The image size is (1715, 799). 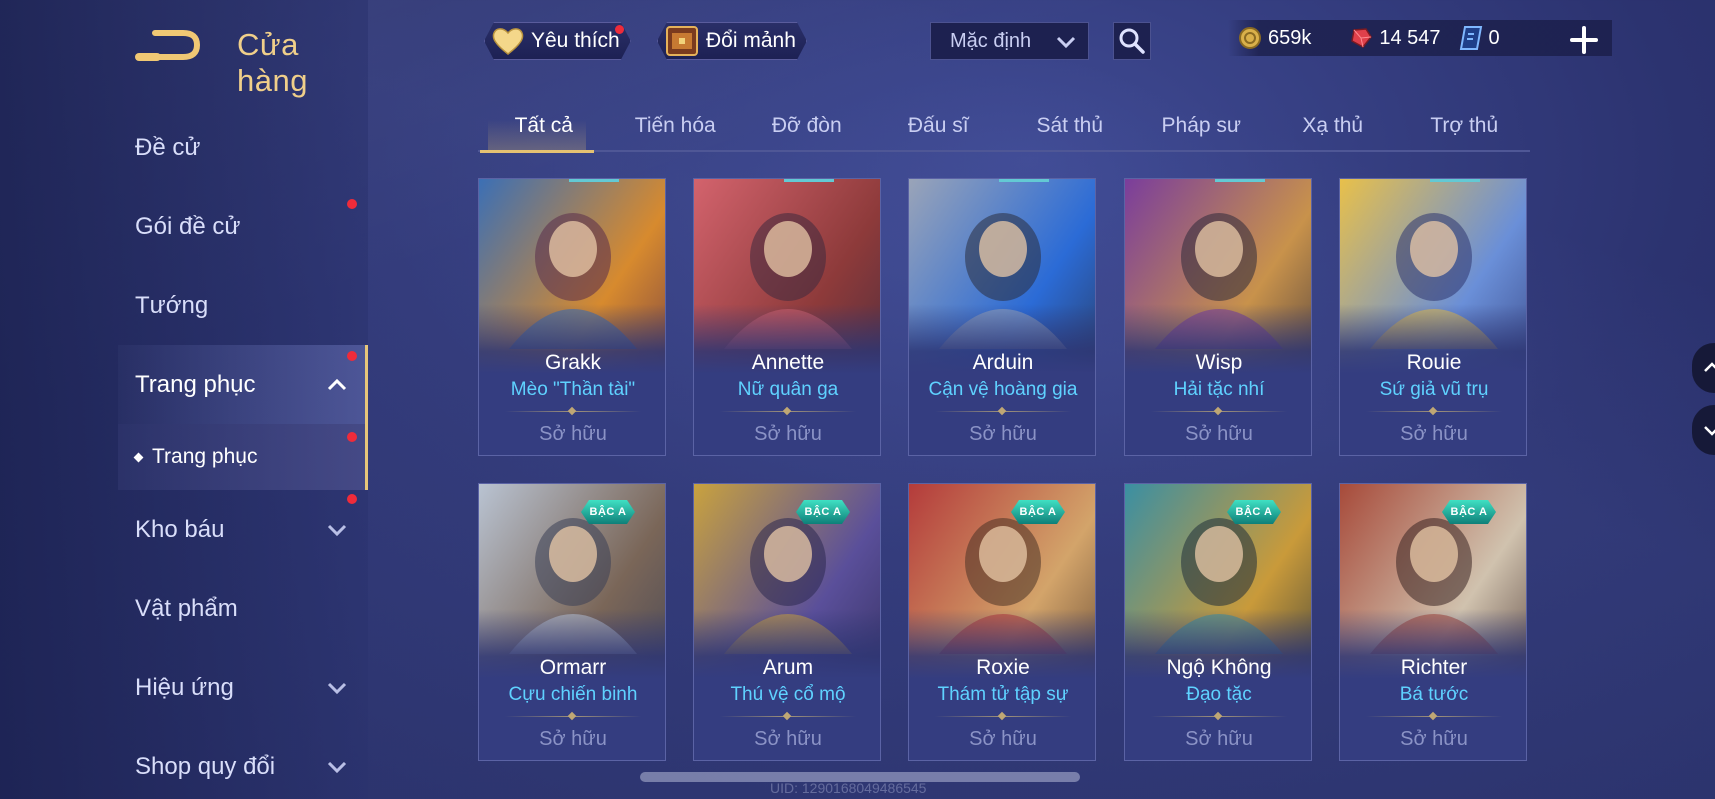 What do you see at coordinates (1218, 622) in the screenshot?
I see `skin-card: BẬC A Ngộ Không Đạo tặc Sở hữu` at bounding box center [1218, 622].